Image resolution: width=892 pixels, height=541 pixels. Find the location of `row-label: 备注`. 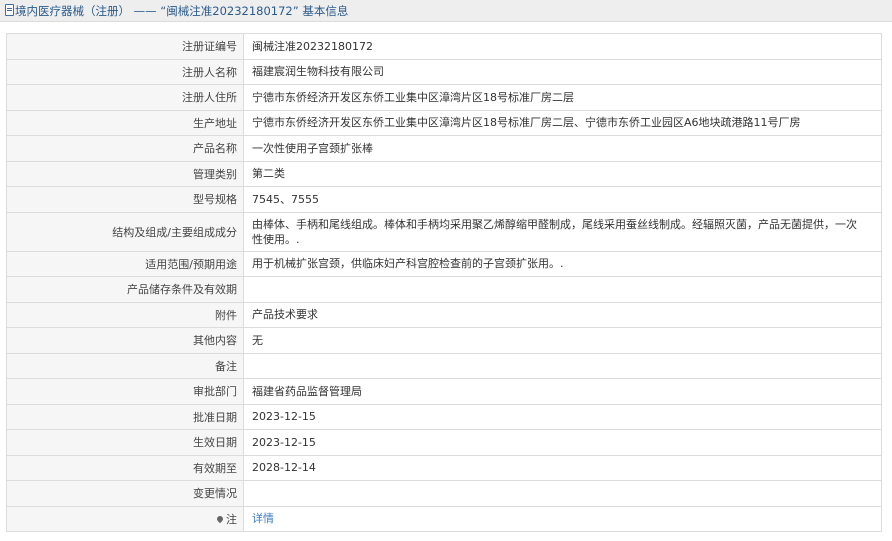

row-label: 备注 is located at coordinates (125, 365).